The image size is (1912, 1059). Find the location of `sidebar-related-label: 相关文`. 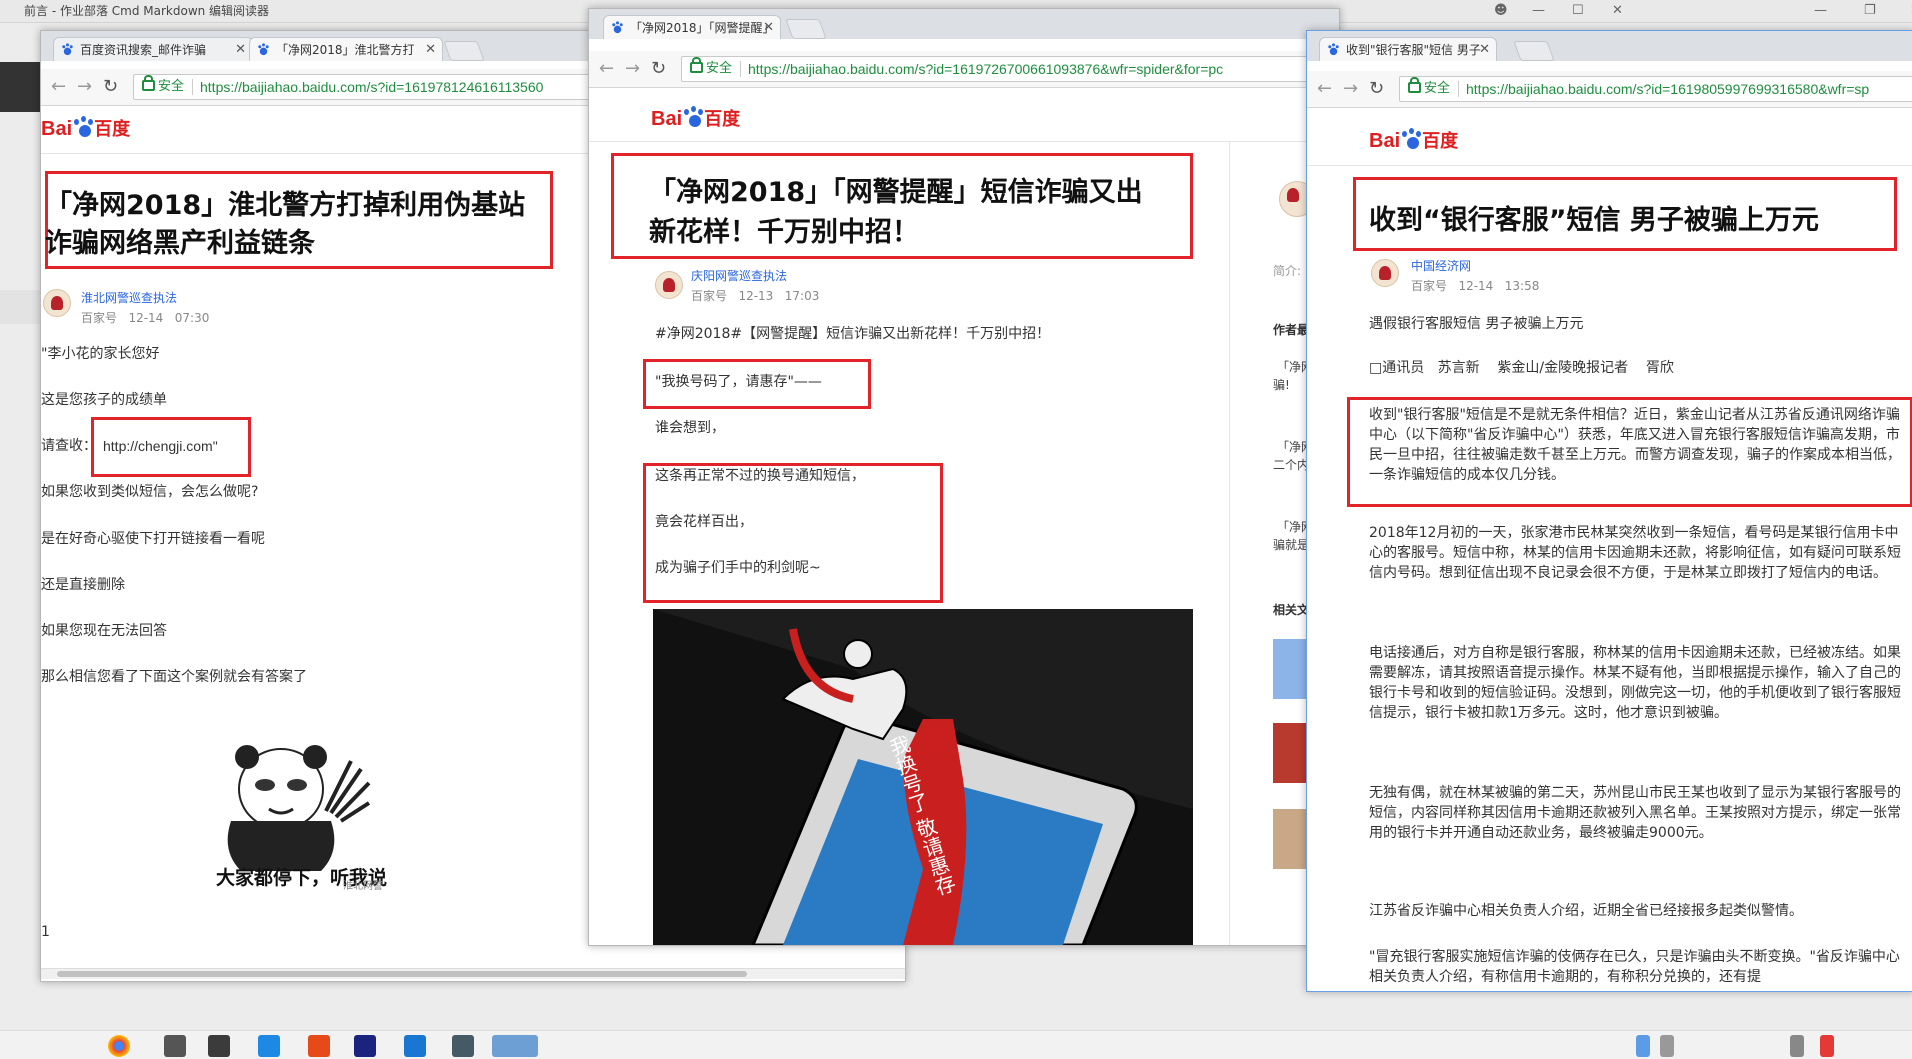

sidebar-related-label: 相关文 is located at coordinates (1291, 610).